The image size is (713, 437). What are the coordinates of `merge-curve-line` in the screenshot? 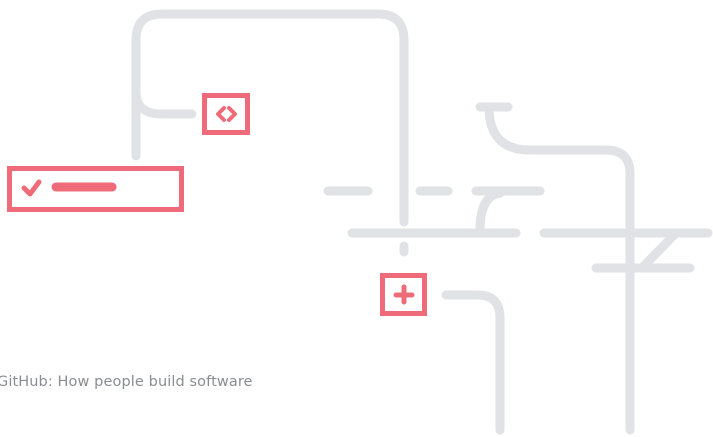 It's located at (490, 211).